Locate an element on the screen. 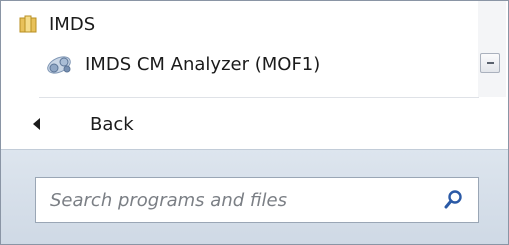 The height and width of the screenshot is (245, 509). folder-icon is located at coordinates (28, 24).